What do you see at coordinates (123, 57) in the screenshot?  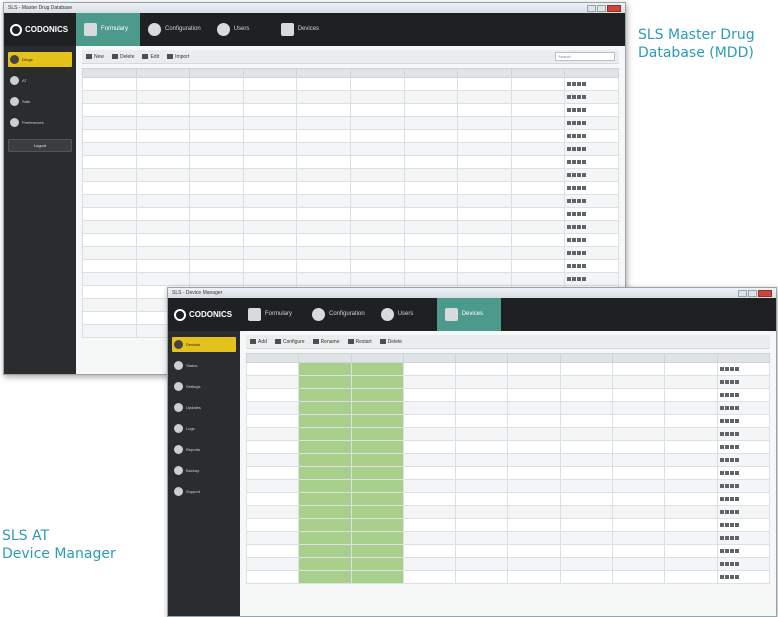 I see `delete-button: Delete` at bounding box center [123, 57].